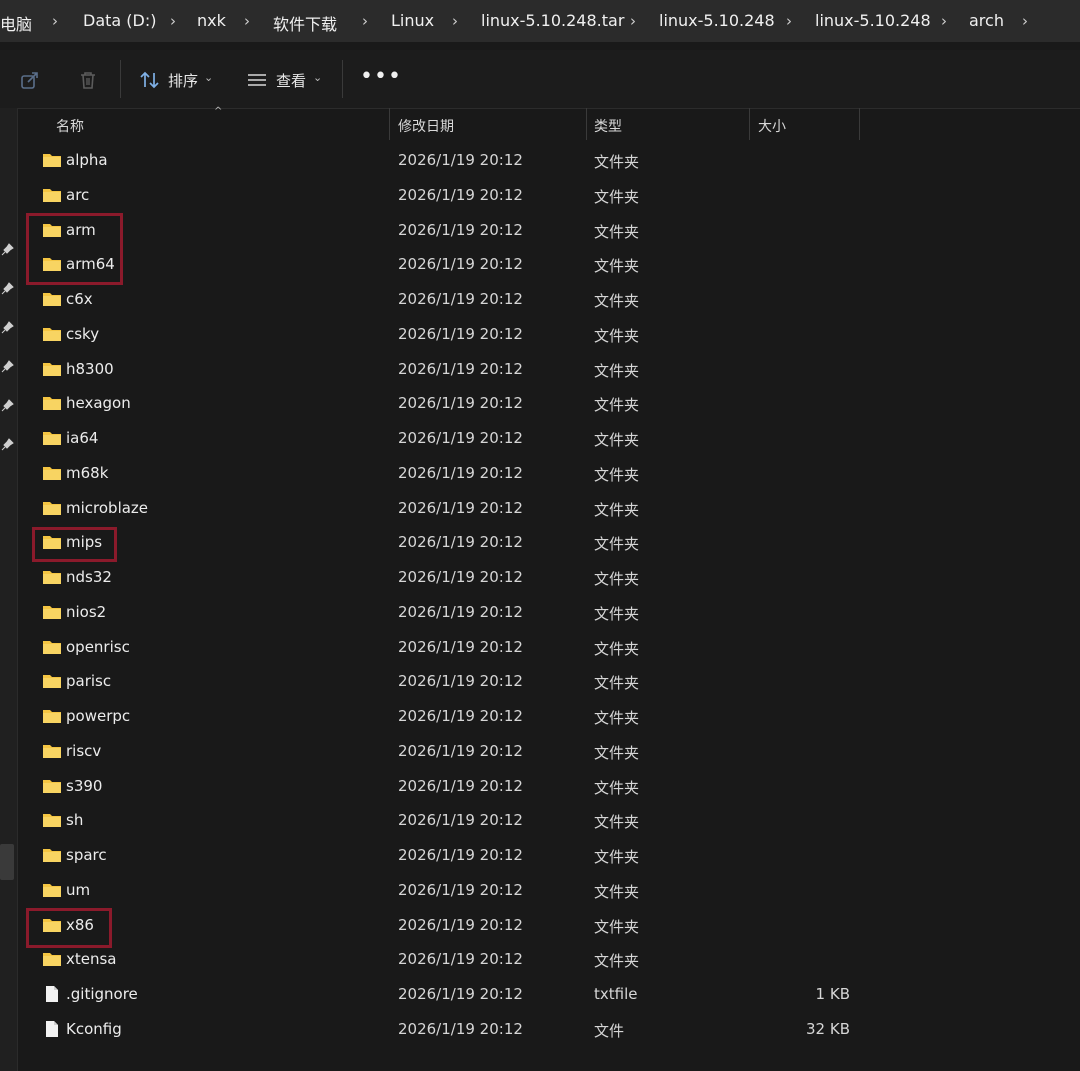  Describe the element at coordinates (540, 890) in the screenshot. I see `file-row: um 2026/1/19 20:12 文件夹` at that location.